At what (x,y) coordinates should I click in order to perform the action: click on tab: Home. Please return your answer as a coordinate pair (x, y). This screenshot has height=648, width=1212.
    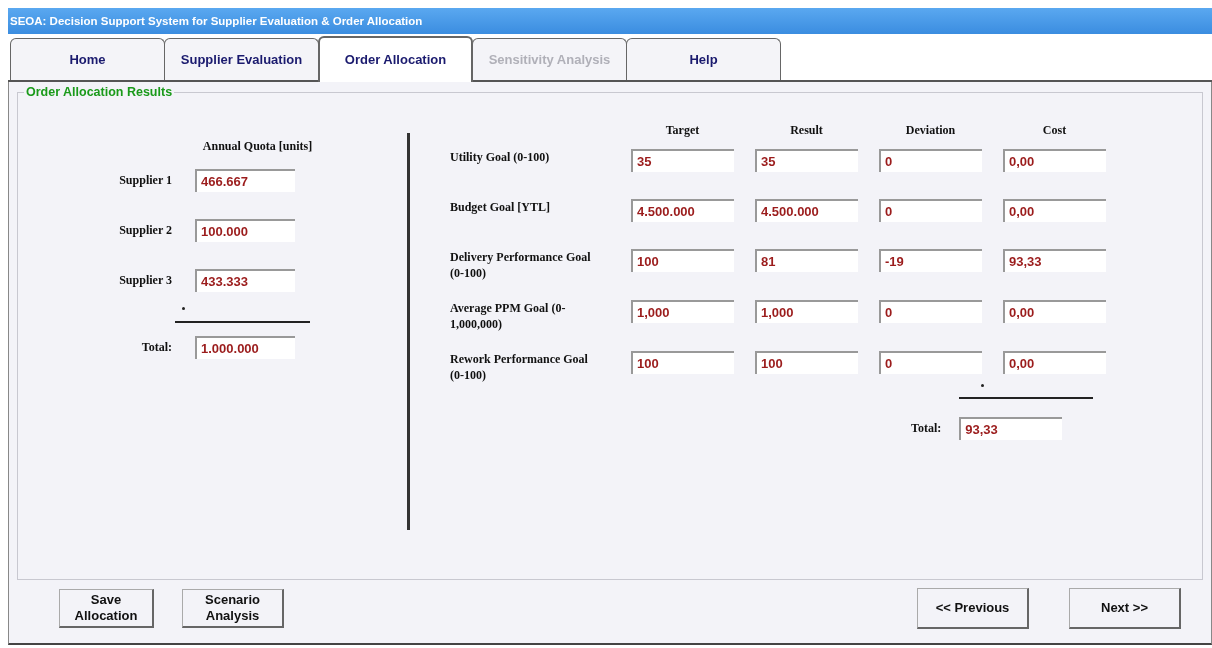
    Looking at the image, I should click on (87, 59).